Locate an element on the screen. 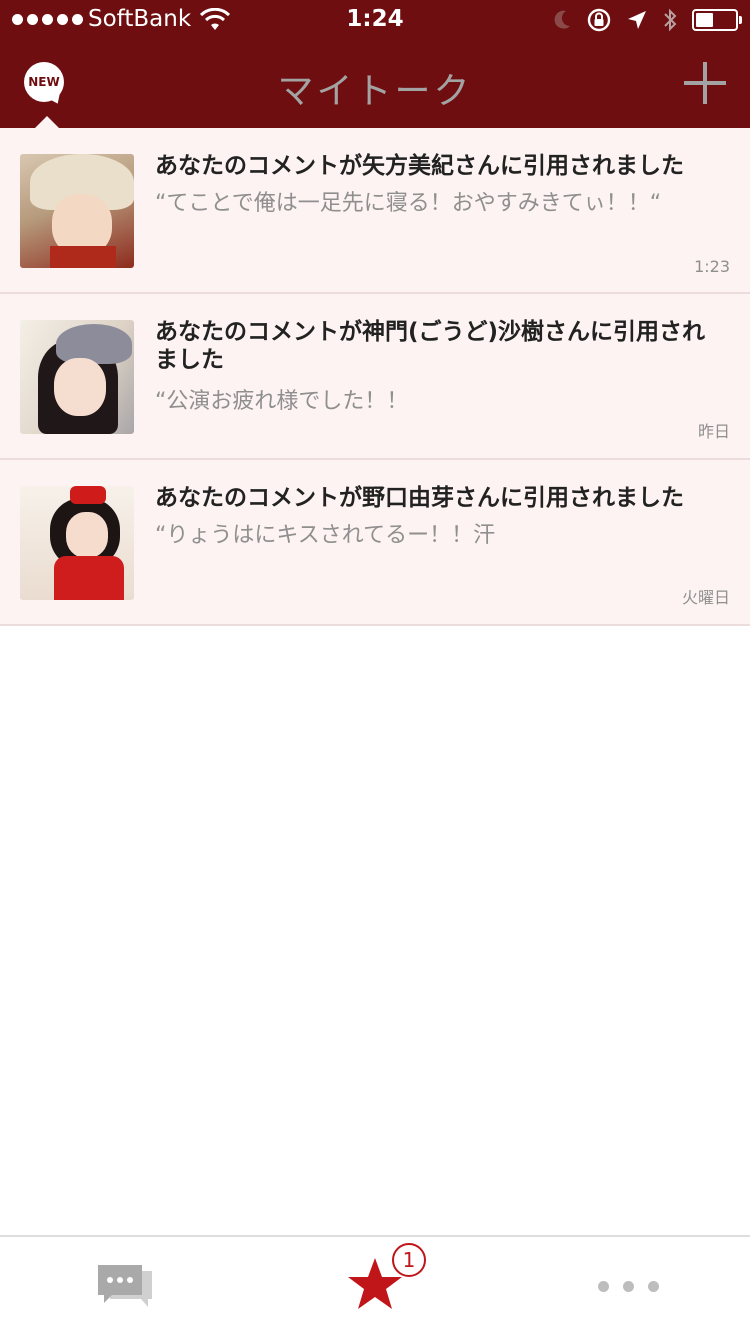  notification-title: あなたのコメントが矢方美紀さんに引用されました is located at coordinates (419, 166).